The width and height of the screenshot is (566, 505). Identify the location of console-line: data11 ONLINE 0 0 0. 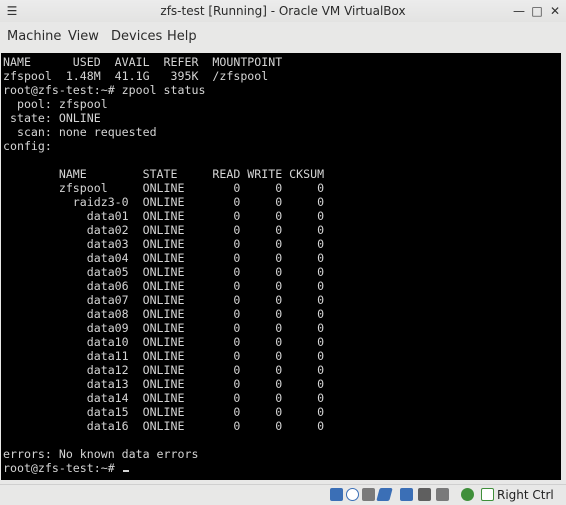
(164, 356).